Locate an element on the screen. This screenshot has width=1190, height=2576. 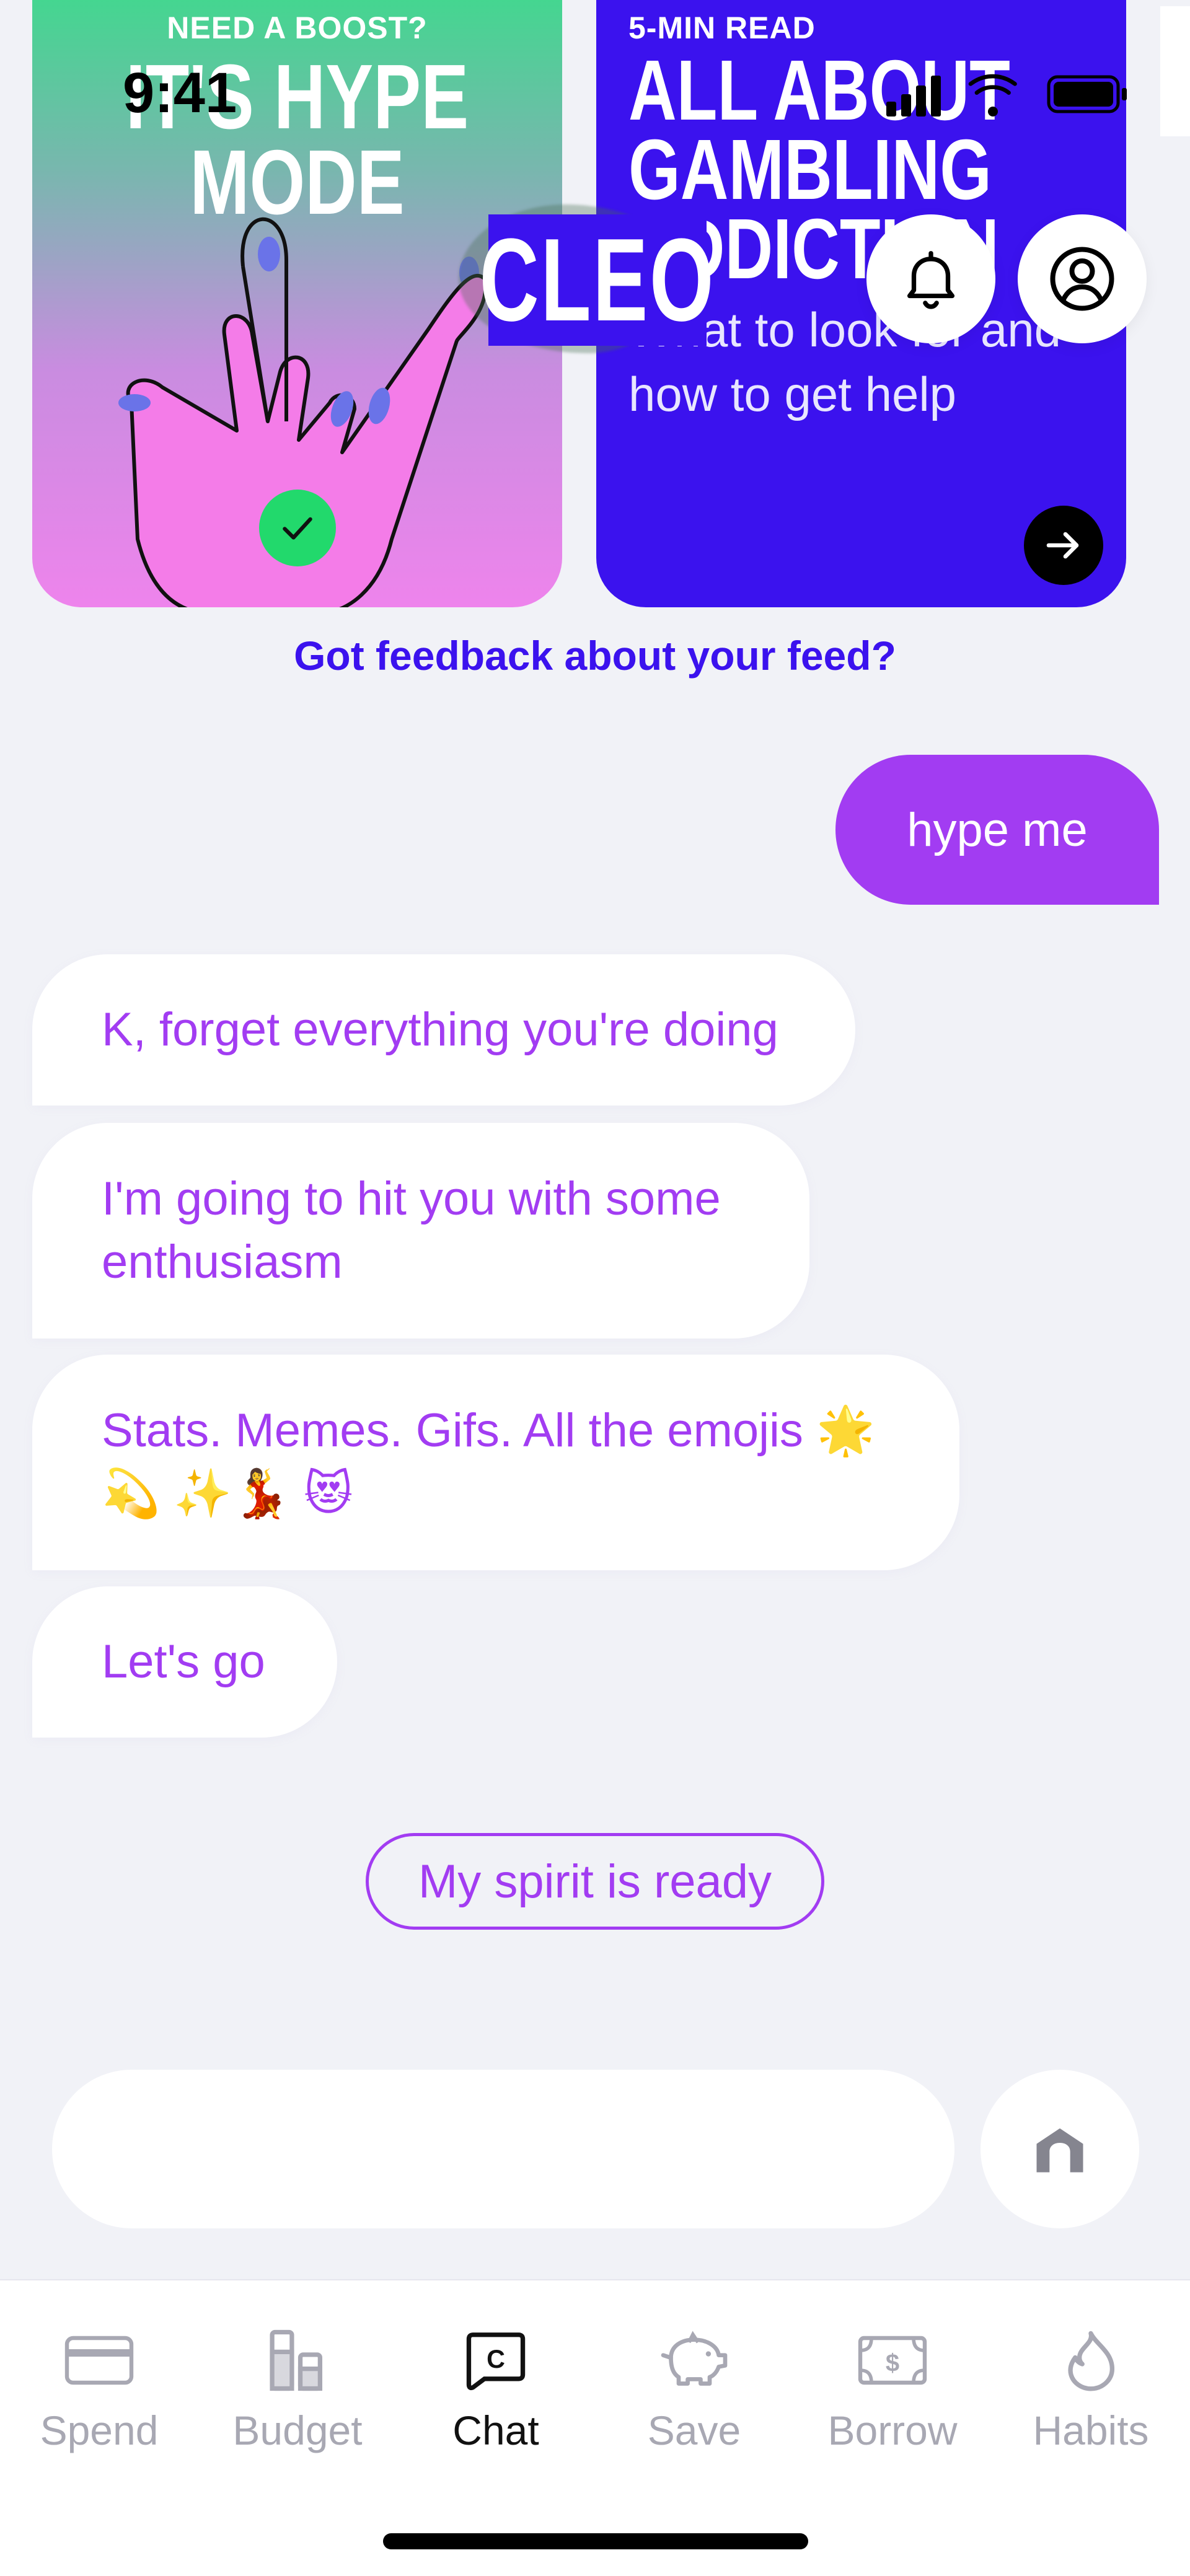
piggy-bank-icon is located at coordinates (694, 2358).